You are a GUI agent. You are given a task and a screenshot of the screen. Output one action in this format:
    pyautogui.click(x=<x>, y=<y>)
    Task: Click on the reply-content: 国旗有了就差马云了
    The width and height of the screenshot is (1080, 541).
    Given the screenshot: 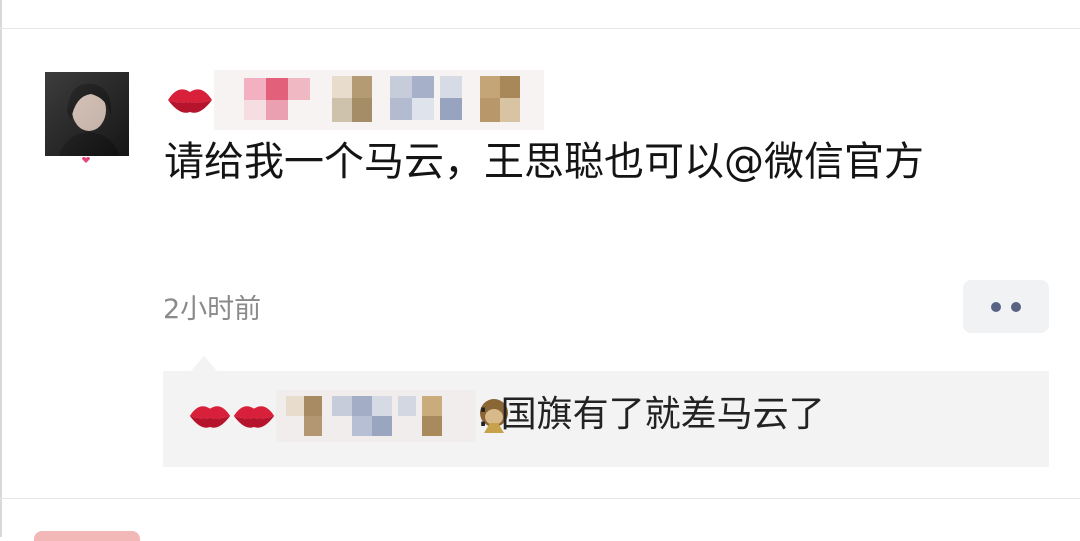 What is the action you would take?
    pyautogui.click(x=662, y=414)
    